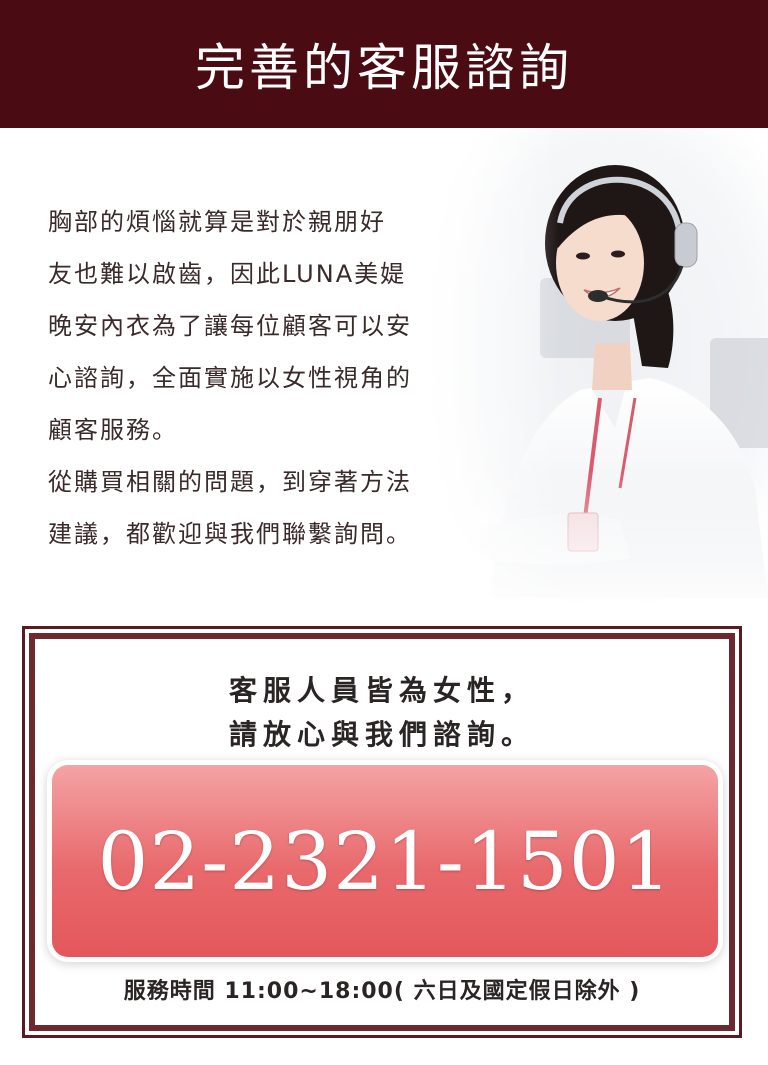 The width and height of the screenshot is (768, 1065). Describe the element at coordinates (381, 734) in the screenshot. I see `contact-heading-line: 請放心與我們諮詢。` at that location.